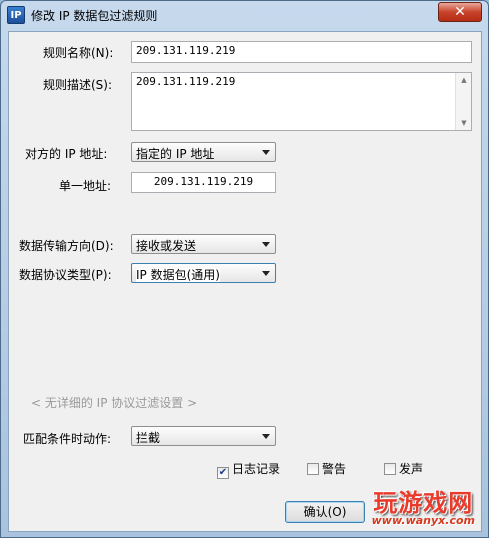  What do you see at coordinates (67, 439) in the screenshot?
I see `action-label: 匹配条件时动作:` at bounding box center [67, 439].